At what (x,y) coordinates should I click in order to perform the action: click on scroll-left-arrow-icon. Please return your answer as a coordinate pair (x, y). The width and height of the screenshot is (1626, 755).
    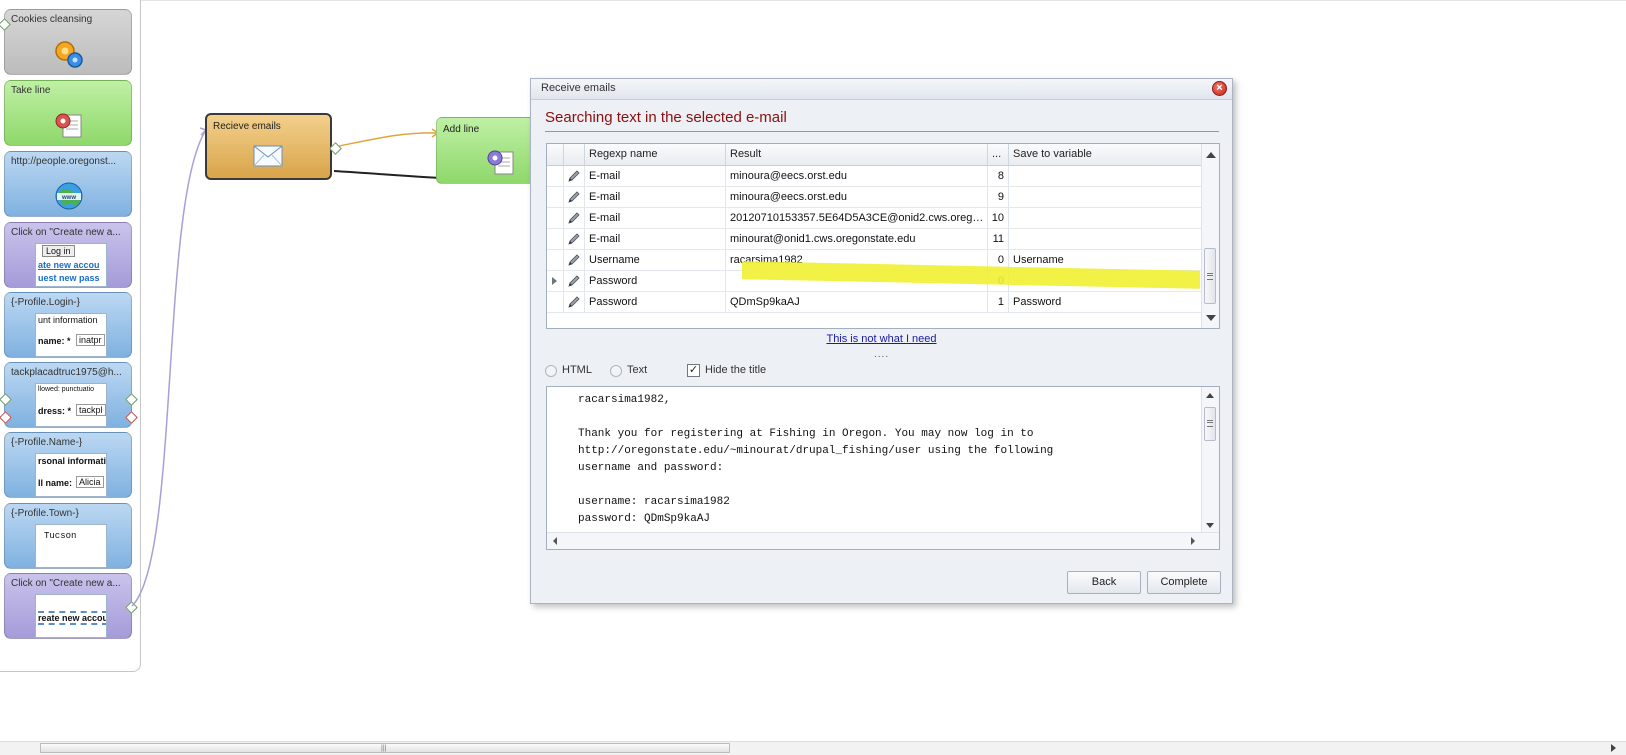
    Looking at the image, I should click on (555, 541).